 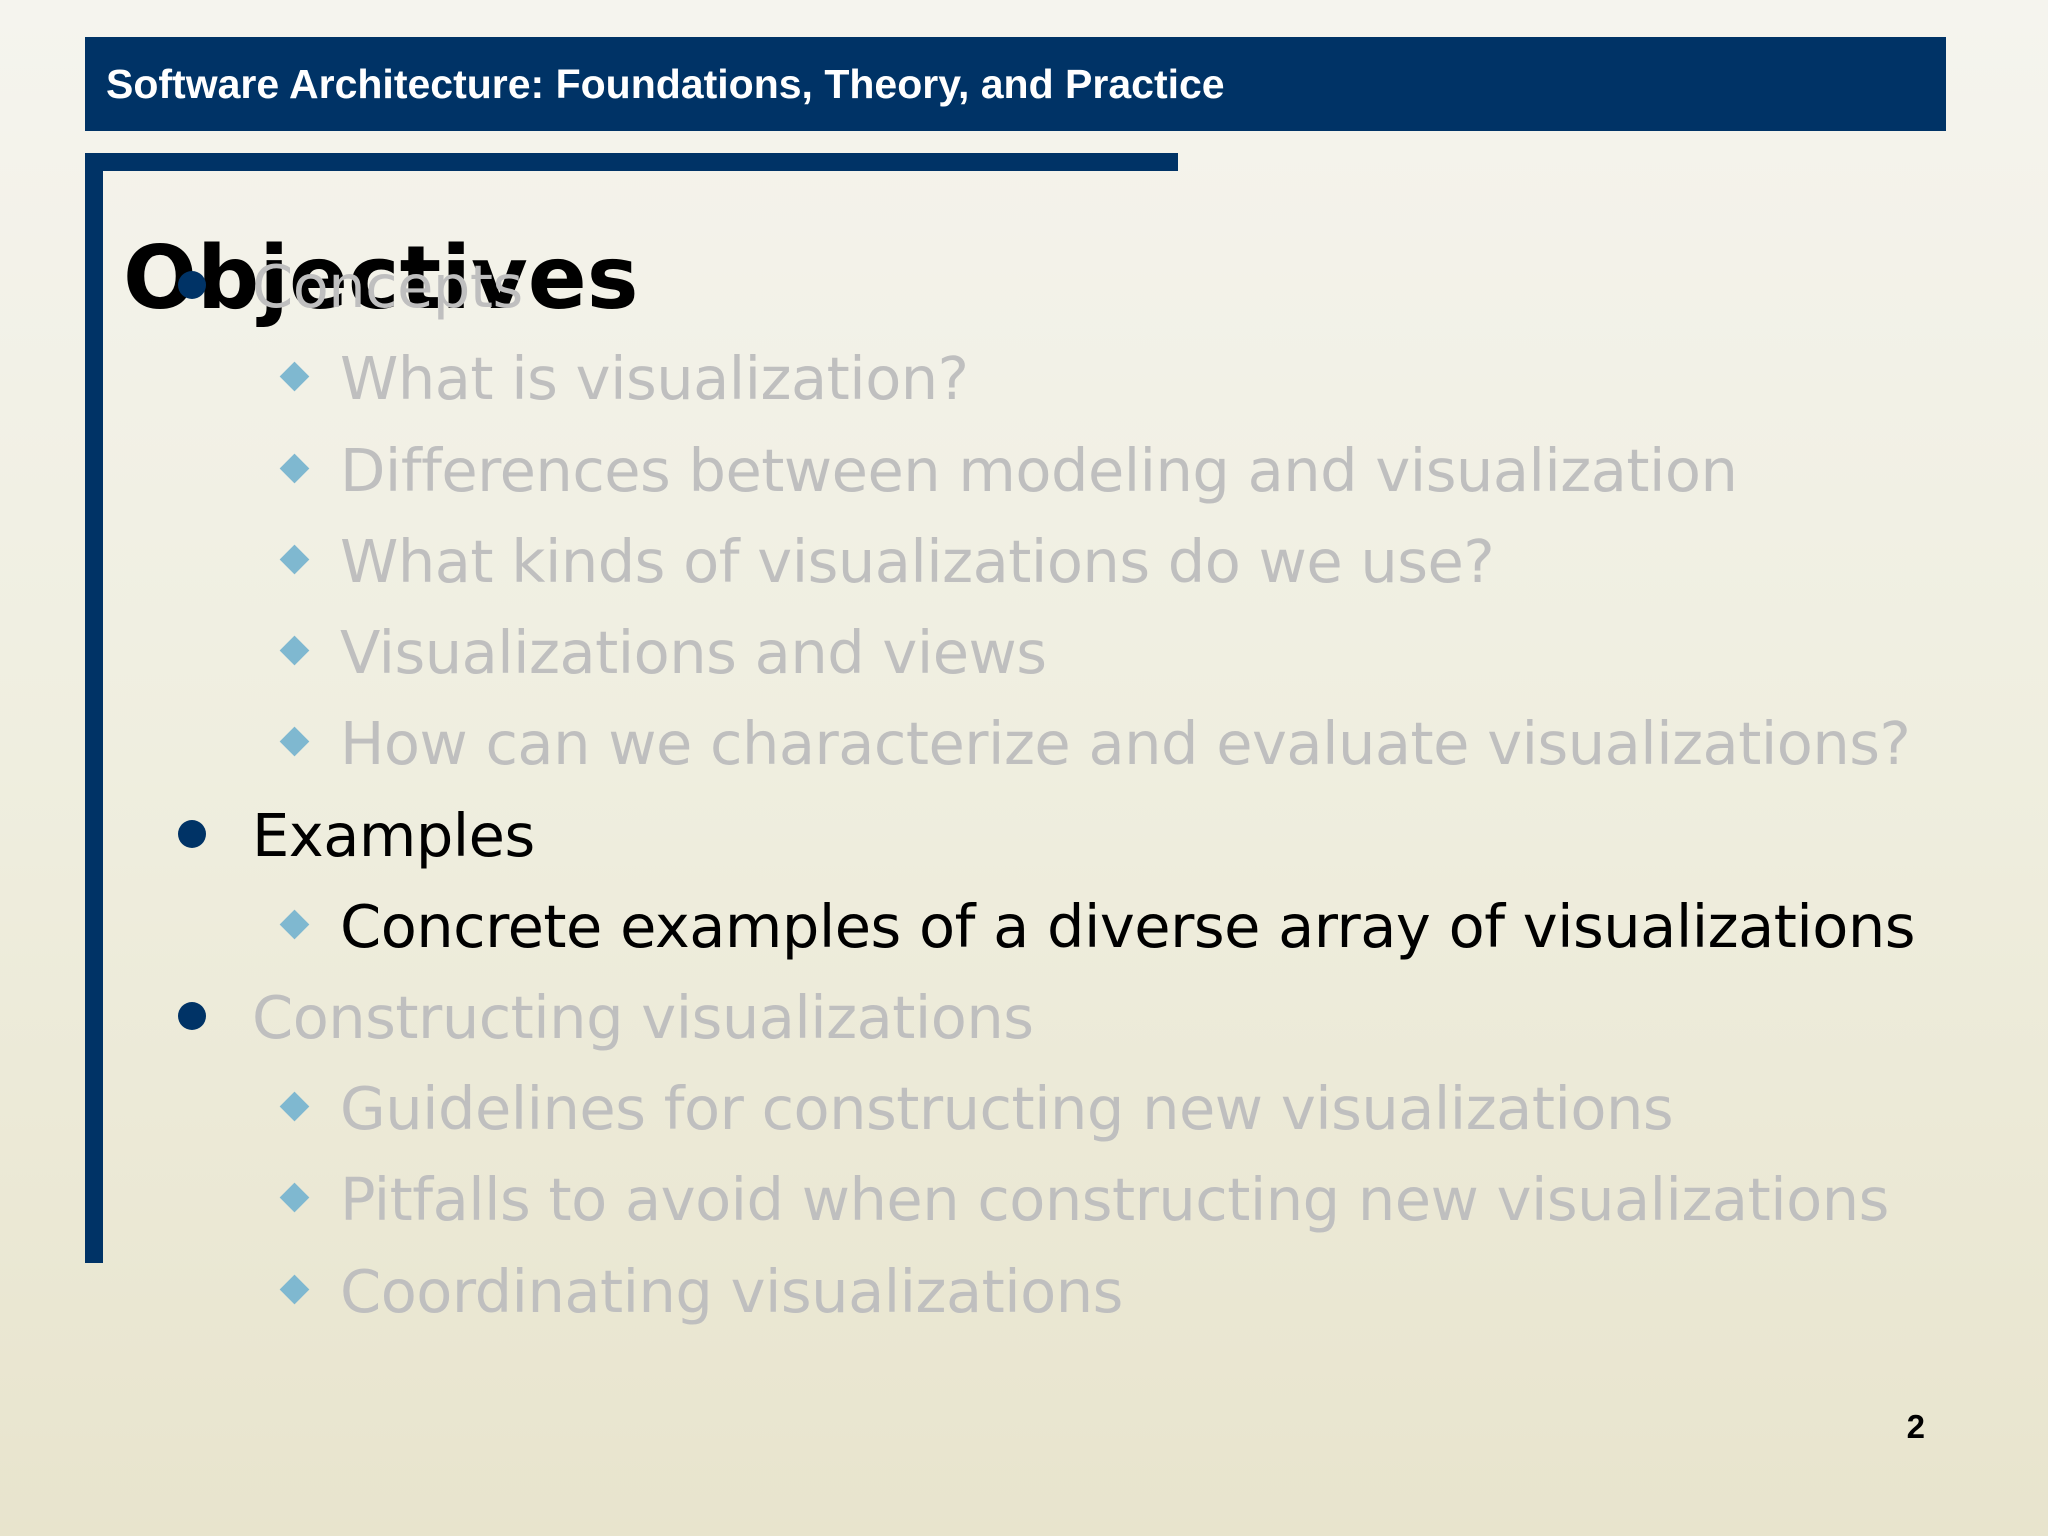 What do you see at coordinates (731, 1291) in the screenshot?
I see `bullet-text: Coordinating visualizations` at bounding box center [731, 1291].